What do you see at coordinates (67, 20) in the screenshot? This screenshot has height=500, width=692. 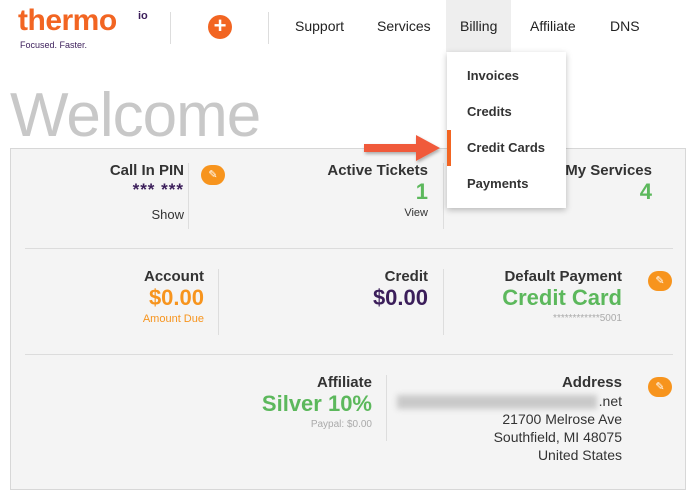 I see `logo-wordmark: thermo` at bounding box center [67, 20].